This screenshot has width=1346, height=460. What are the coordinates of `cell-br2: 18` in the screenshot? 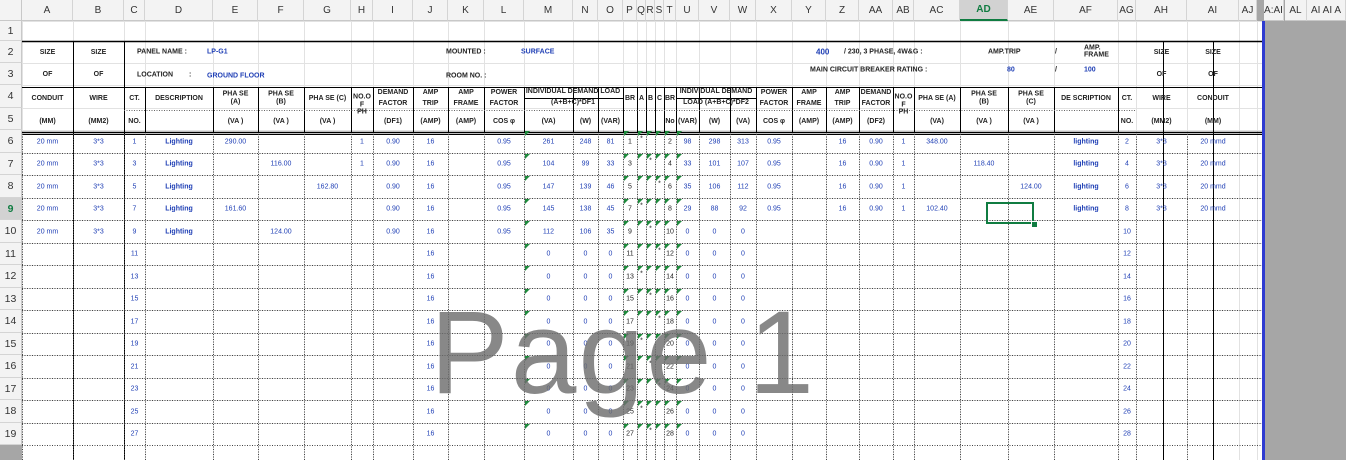 It's located at (670, 321).